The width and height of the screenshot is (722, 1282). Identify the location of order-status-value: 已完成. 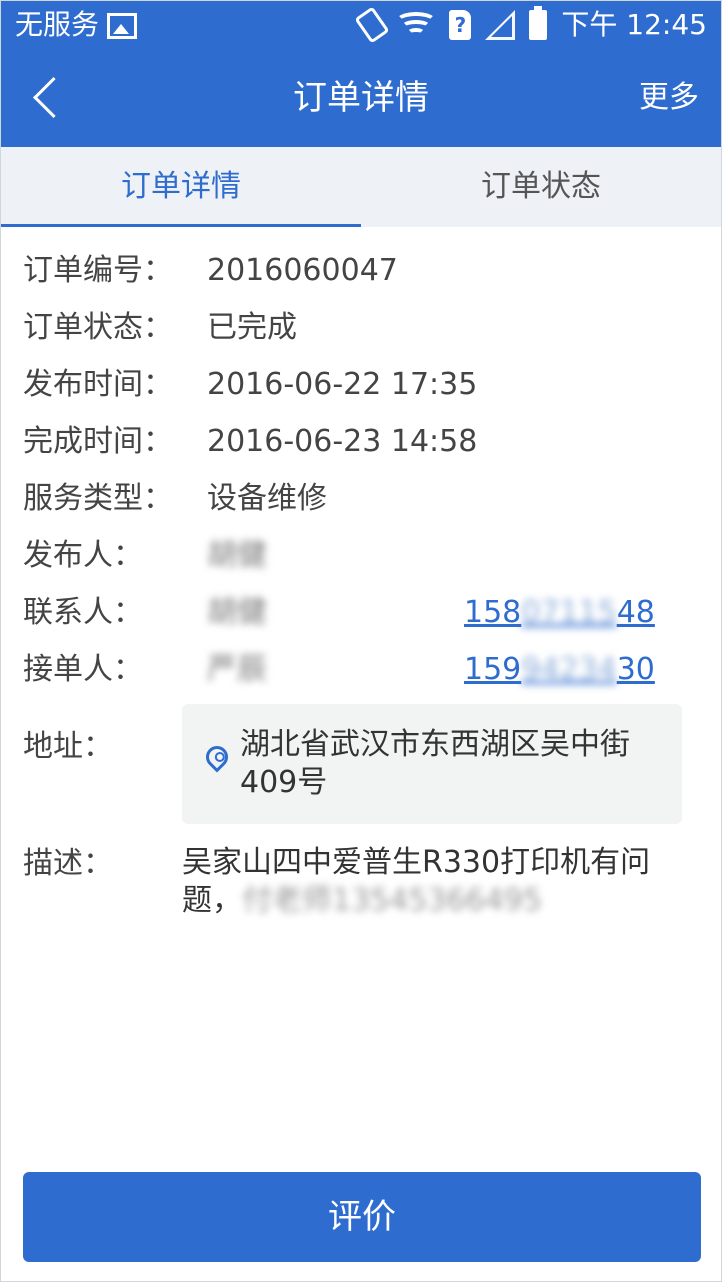
(252, 327).